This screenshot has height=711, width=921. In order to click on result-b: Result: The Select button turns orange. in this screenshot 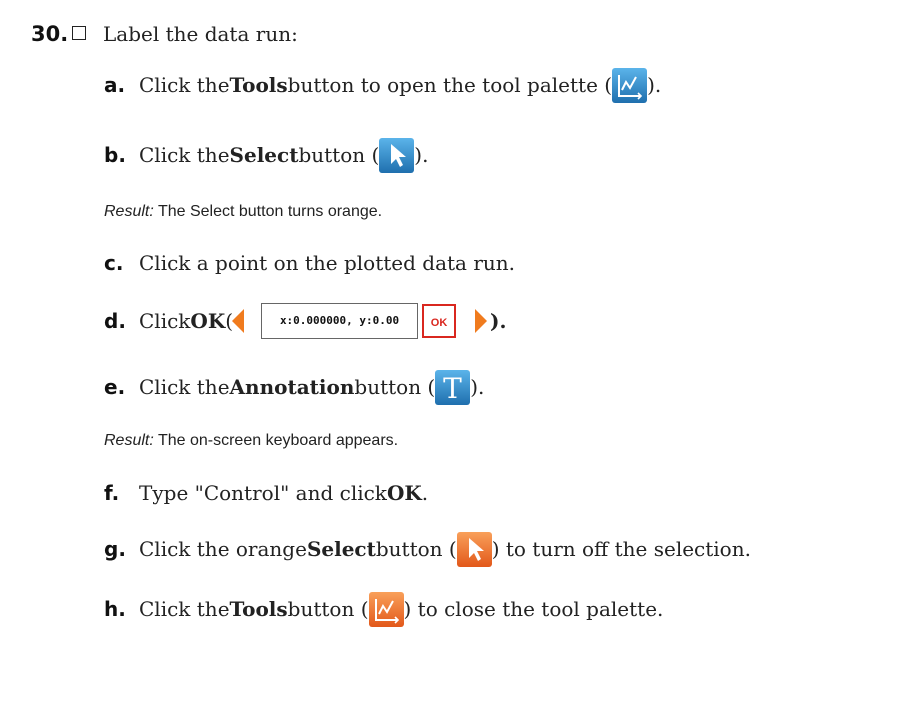, I will do `click(243, 212)`.